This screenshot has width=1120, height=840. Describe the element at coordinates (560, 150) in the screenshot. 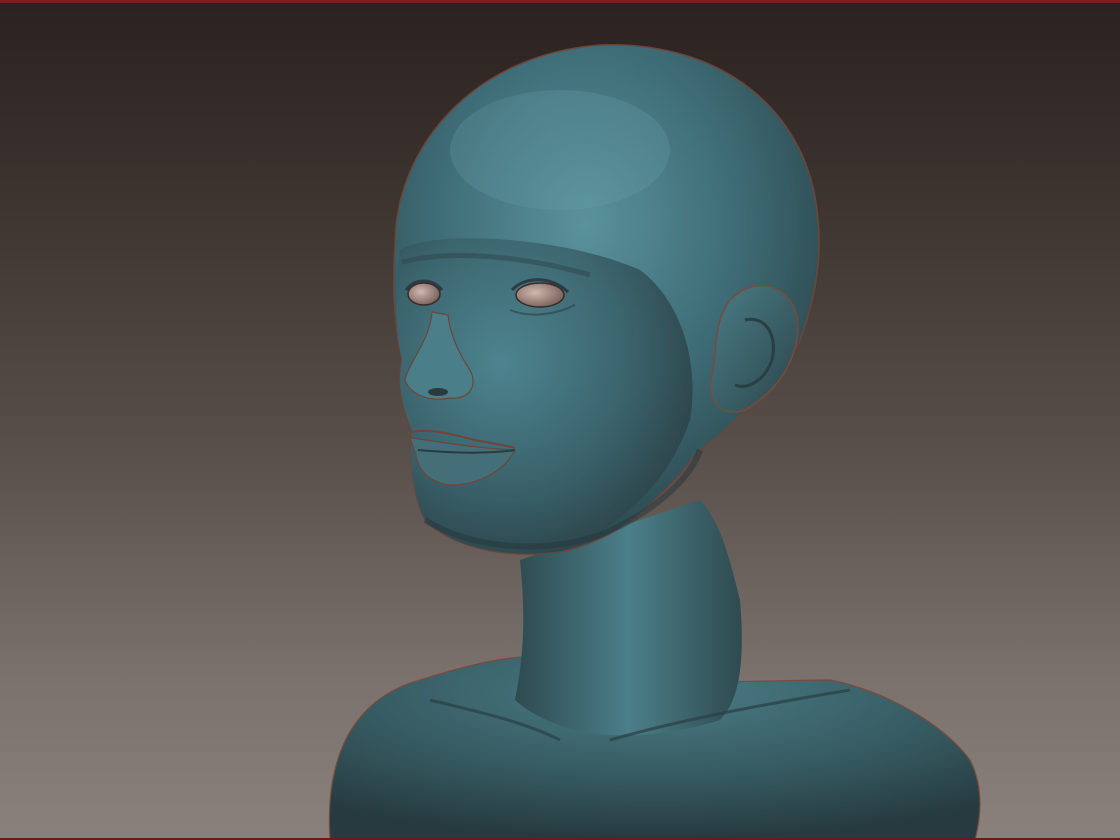

I see `skull-highlight` at that location.